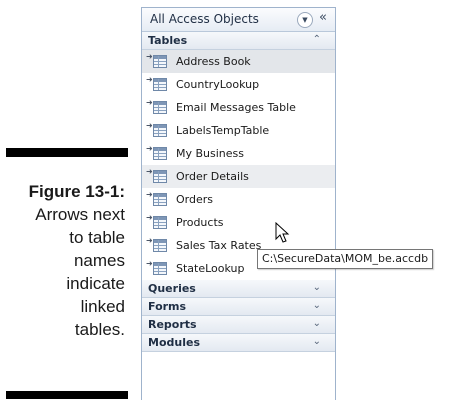 This screenshot has height=400, width=476. What do you see at coordinates (213, 61) in the screenshot?
I see `table-item-label: Address Book` at bounding box center [213, 61].